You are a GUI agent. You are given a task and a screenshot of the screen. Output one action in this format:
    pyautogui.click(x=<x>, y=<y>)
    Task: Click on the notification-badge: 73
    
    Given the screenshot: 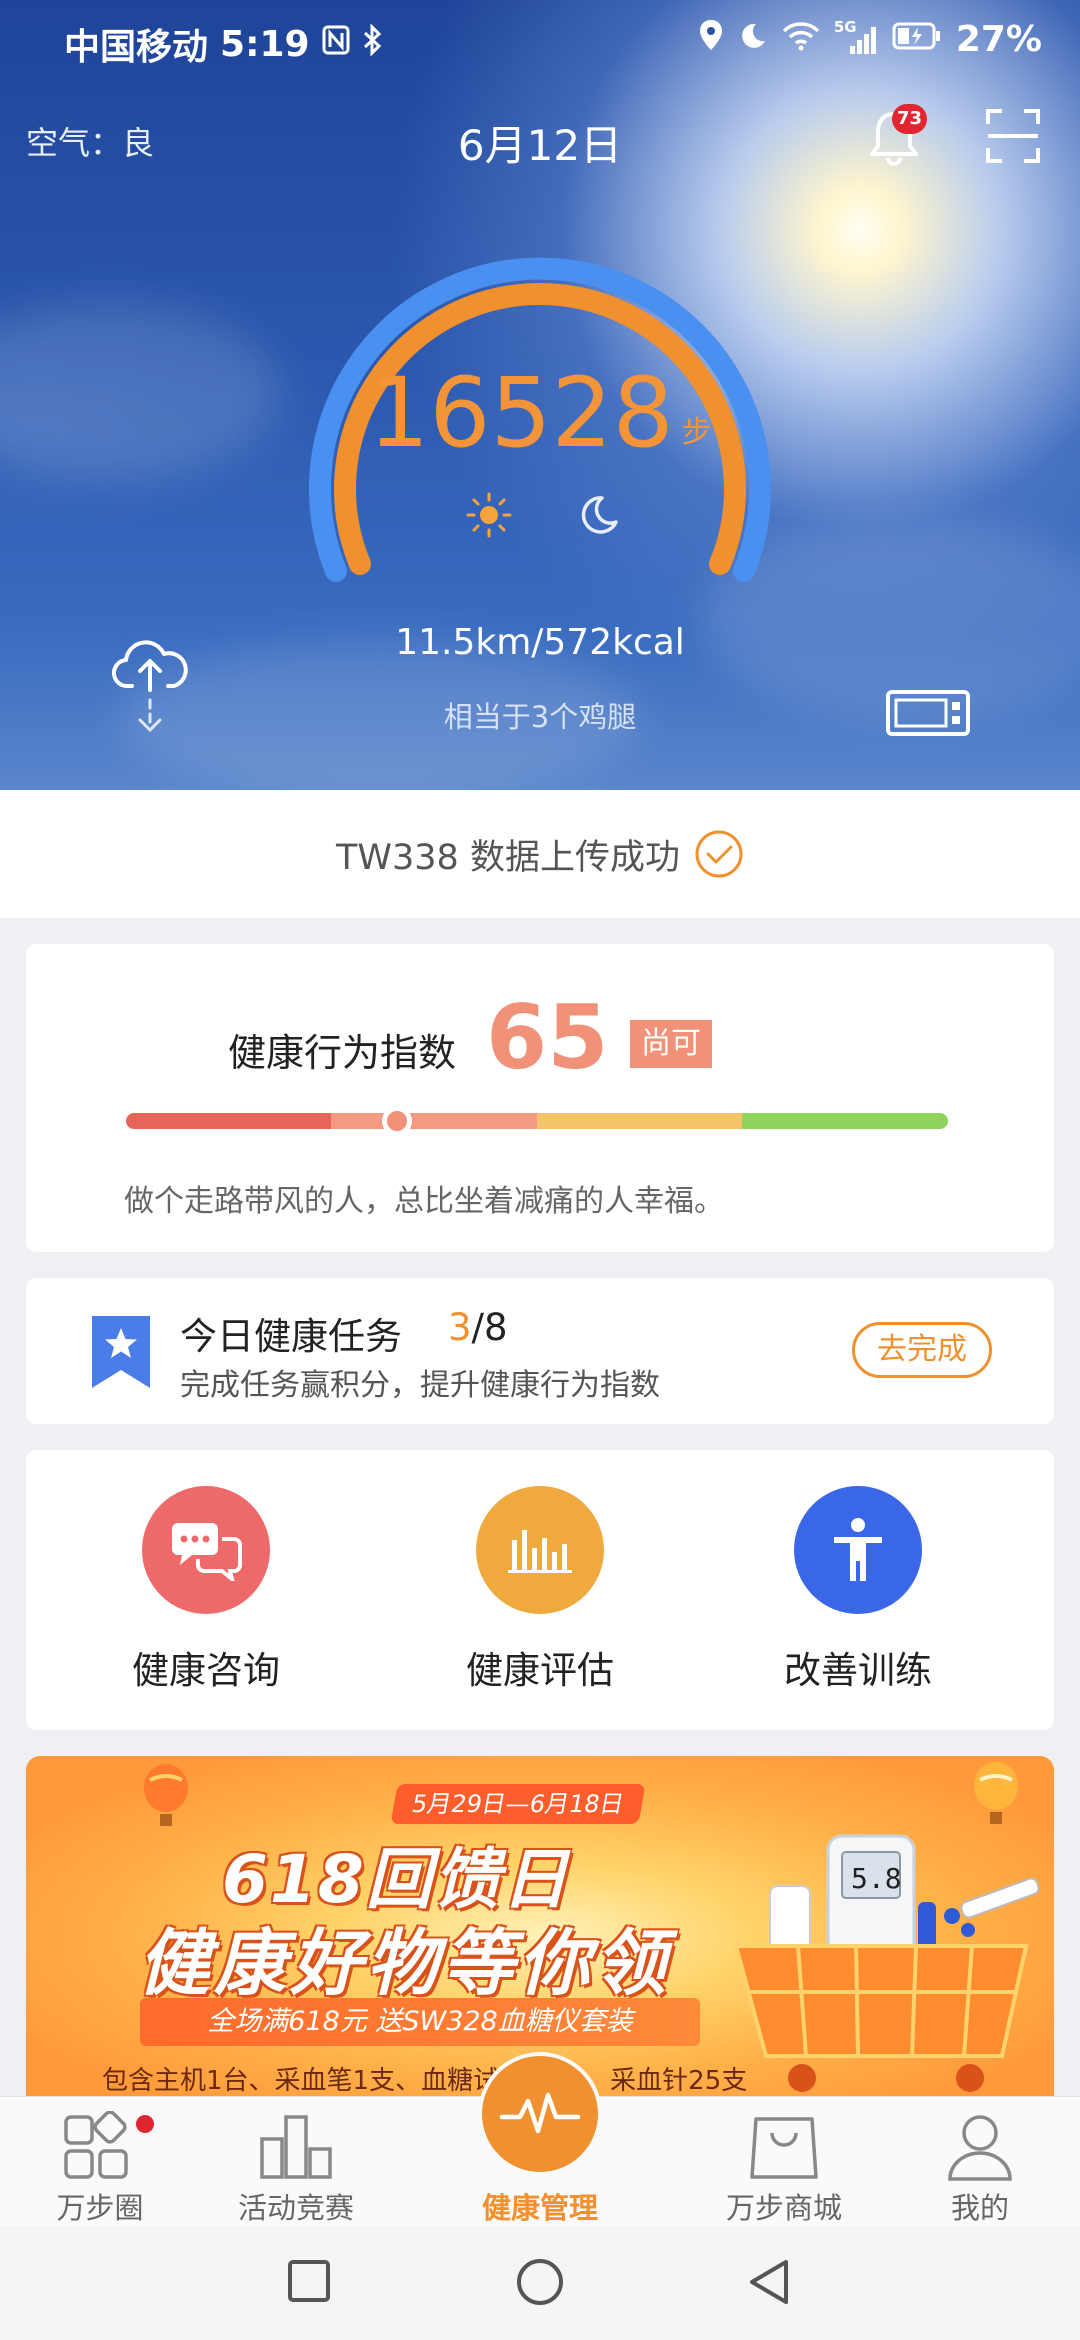 What is the action you would take?
    pyautogui.click(x=910, y=119)
    